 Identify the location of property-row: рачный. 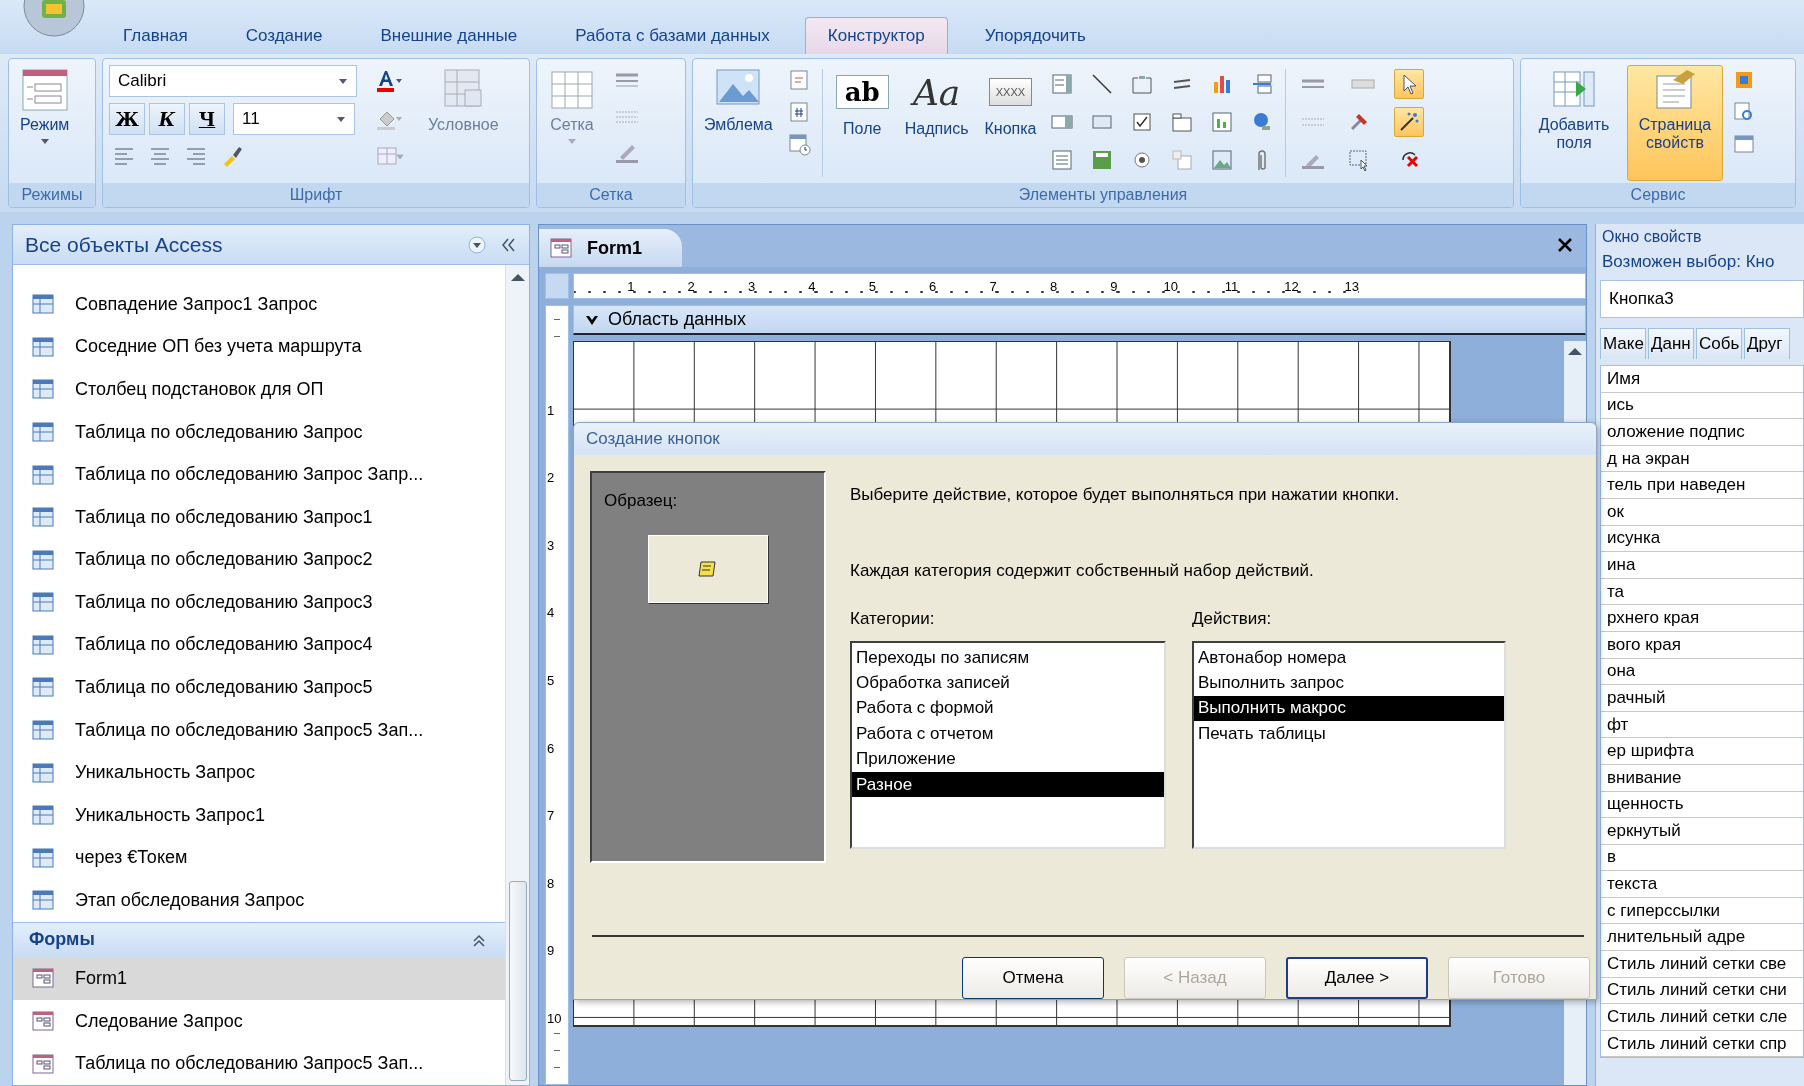
(1702, 698).